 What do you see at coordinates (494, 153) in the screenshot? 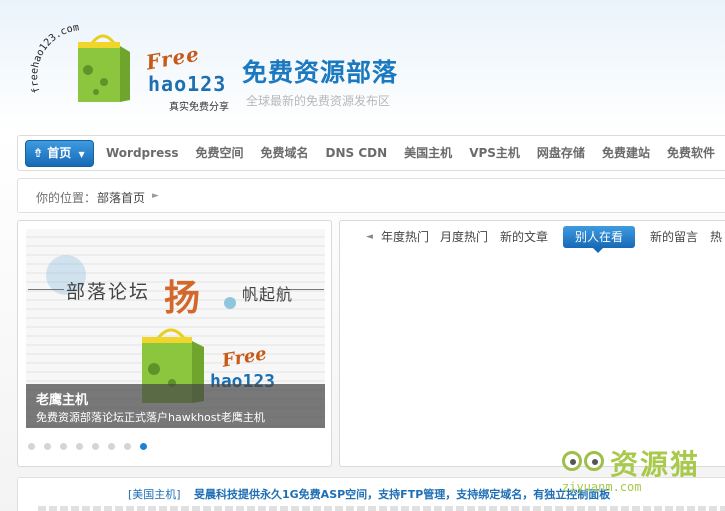
I see `nav-item-vps: VPS主机` at bounding box center [494, 153].